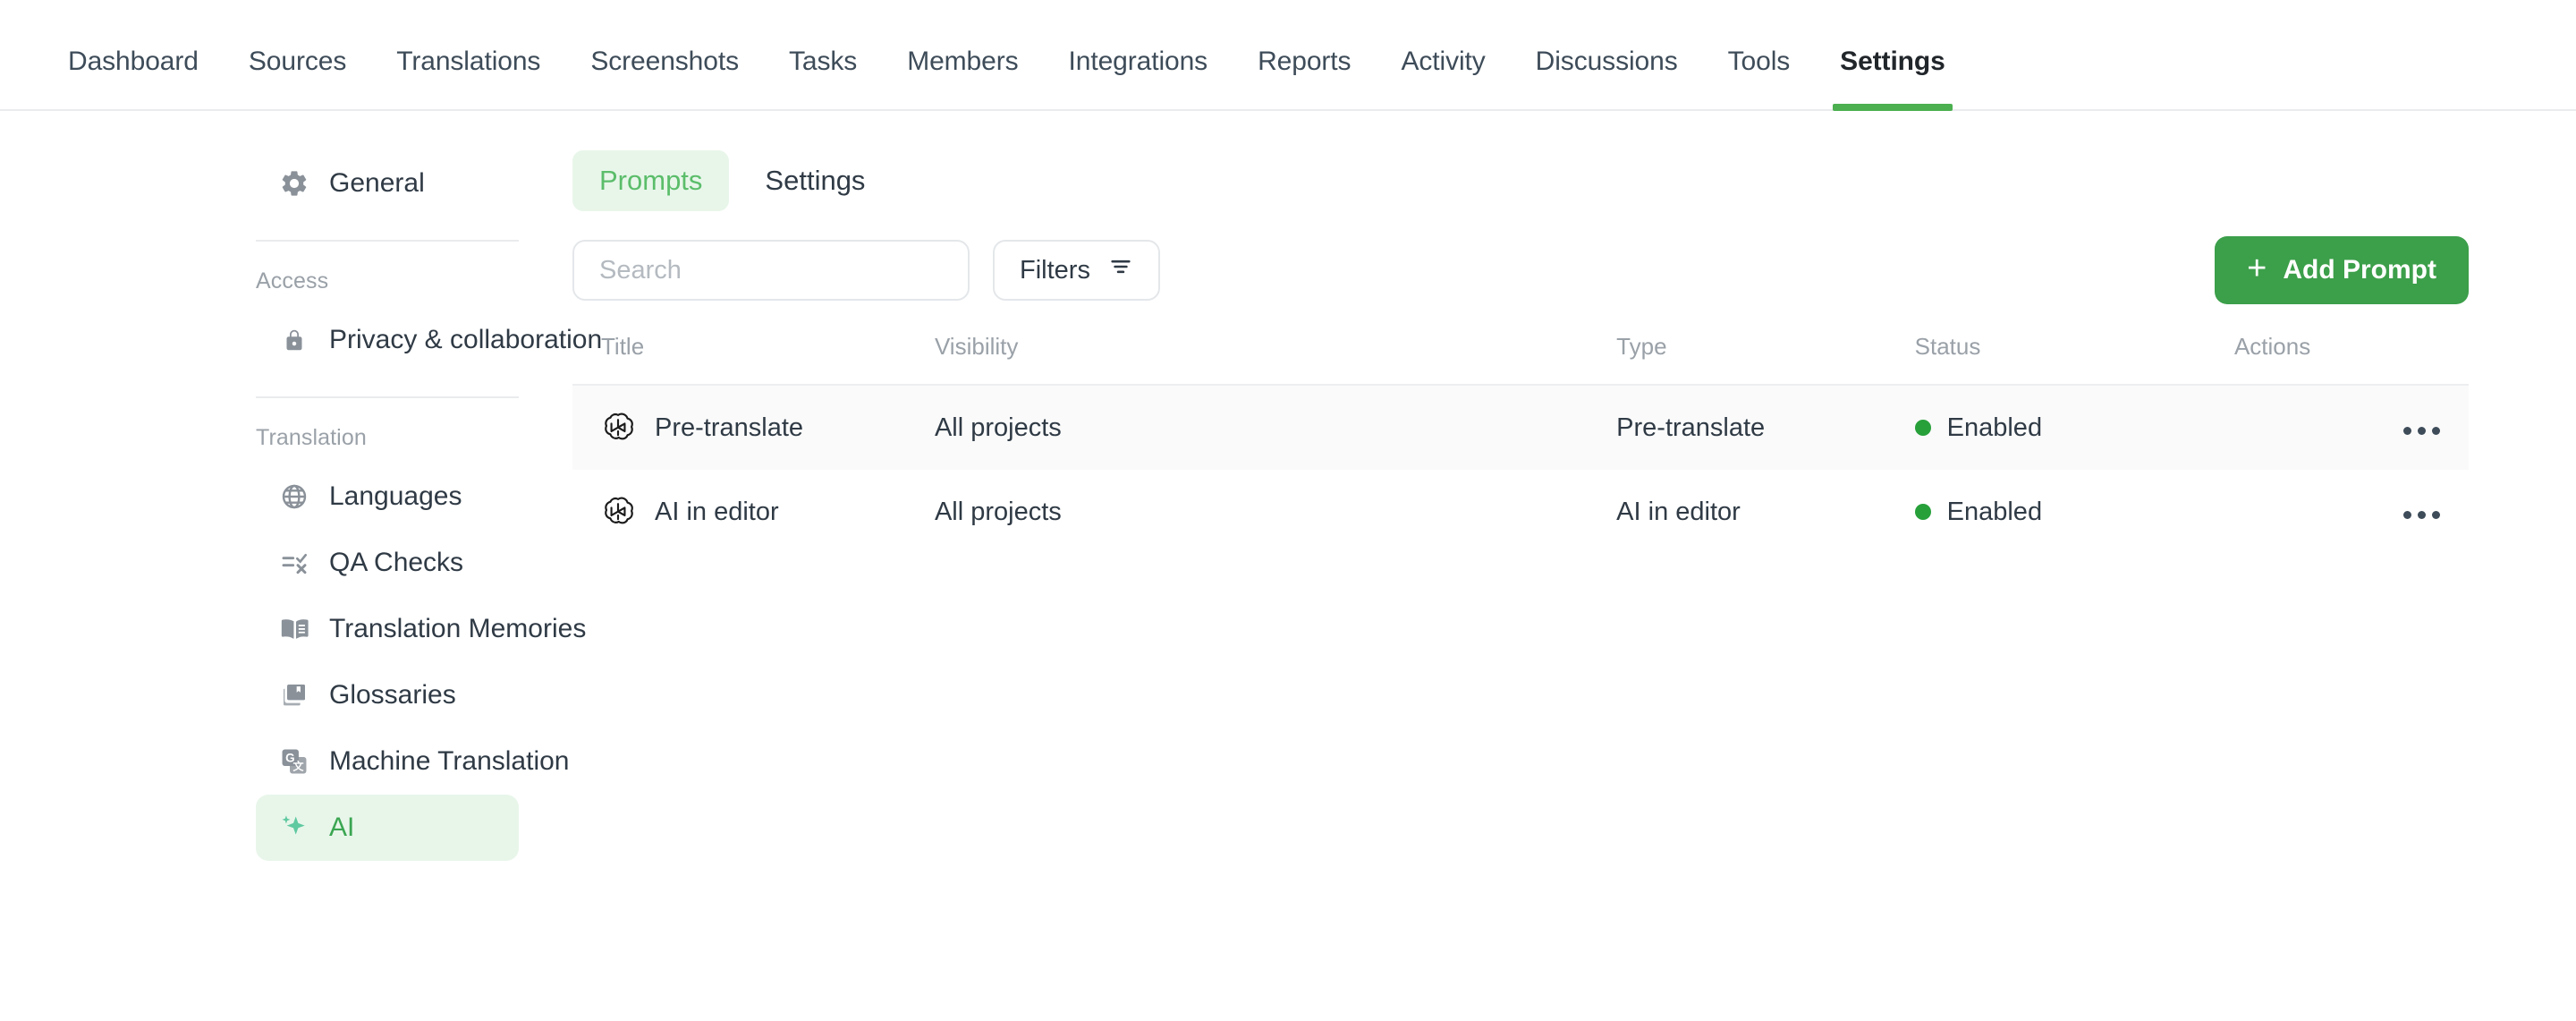 Image resolution: width=2576 pixels, height=1021 pixels. What do you see at coordinates (1759, 78) in the screenshot?
I see `nav-item-tools: Tools` at bounding box center [1759, 78].